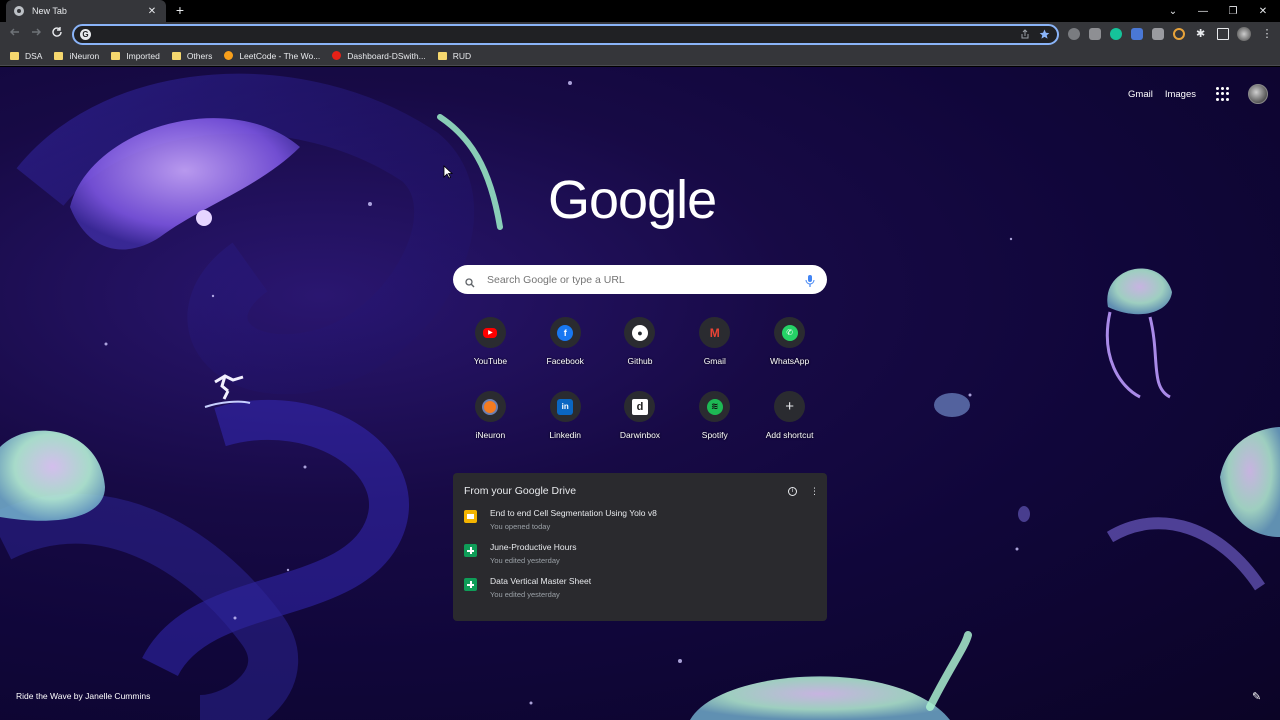 The image size is (1280, 720). Describe the element at coordinates (1116, 34) in the screenshot. I see `grammarly-icon` at that location.